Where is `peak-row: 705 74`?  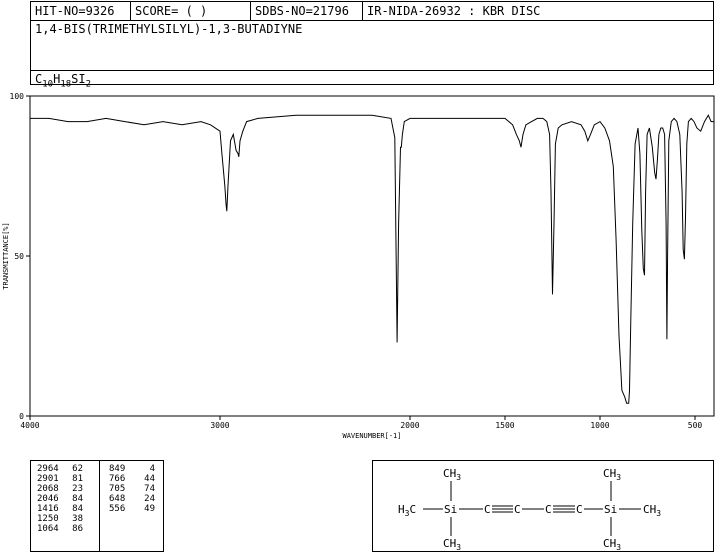
peak-row: 705 74 is located at coordinates (132, 489).